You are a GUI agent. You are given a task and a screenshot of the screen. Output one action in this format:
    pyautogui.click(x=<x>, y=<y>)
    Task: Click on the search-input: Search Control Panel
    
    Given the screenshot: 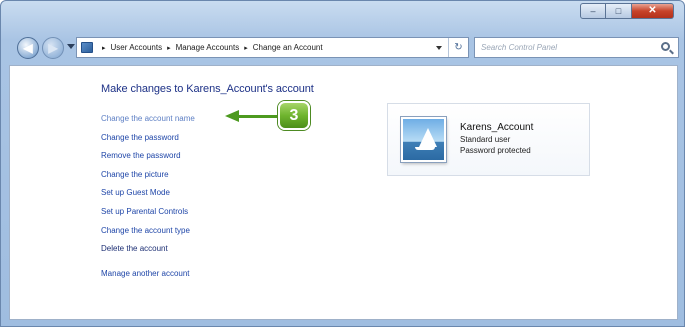 What is the action you would take?
    pyautogui.click(x=576, y=47)
    